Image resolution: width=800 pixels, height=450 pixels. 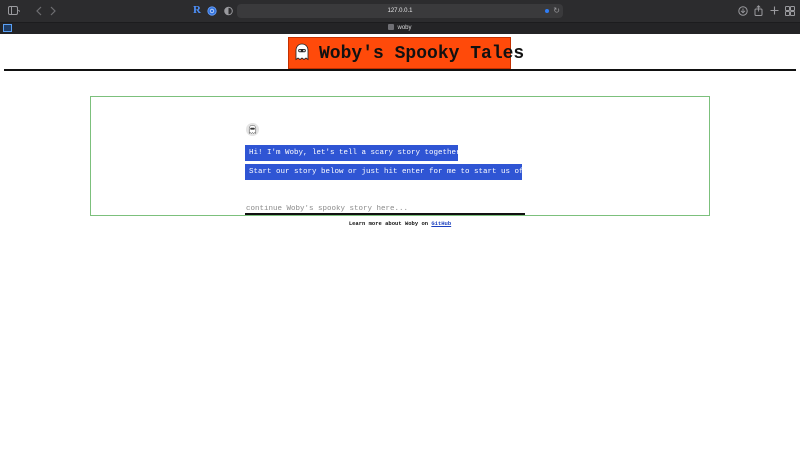 What do you see at coordinates (790, 11) in the screenshot?
I see `tab-overview-icon` at bounding box center [790, 11].